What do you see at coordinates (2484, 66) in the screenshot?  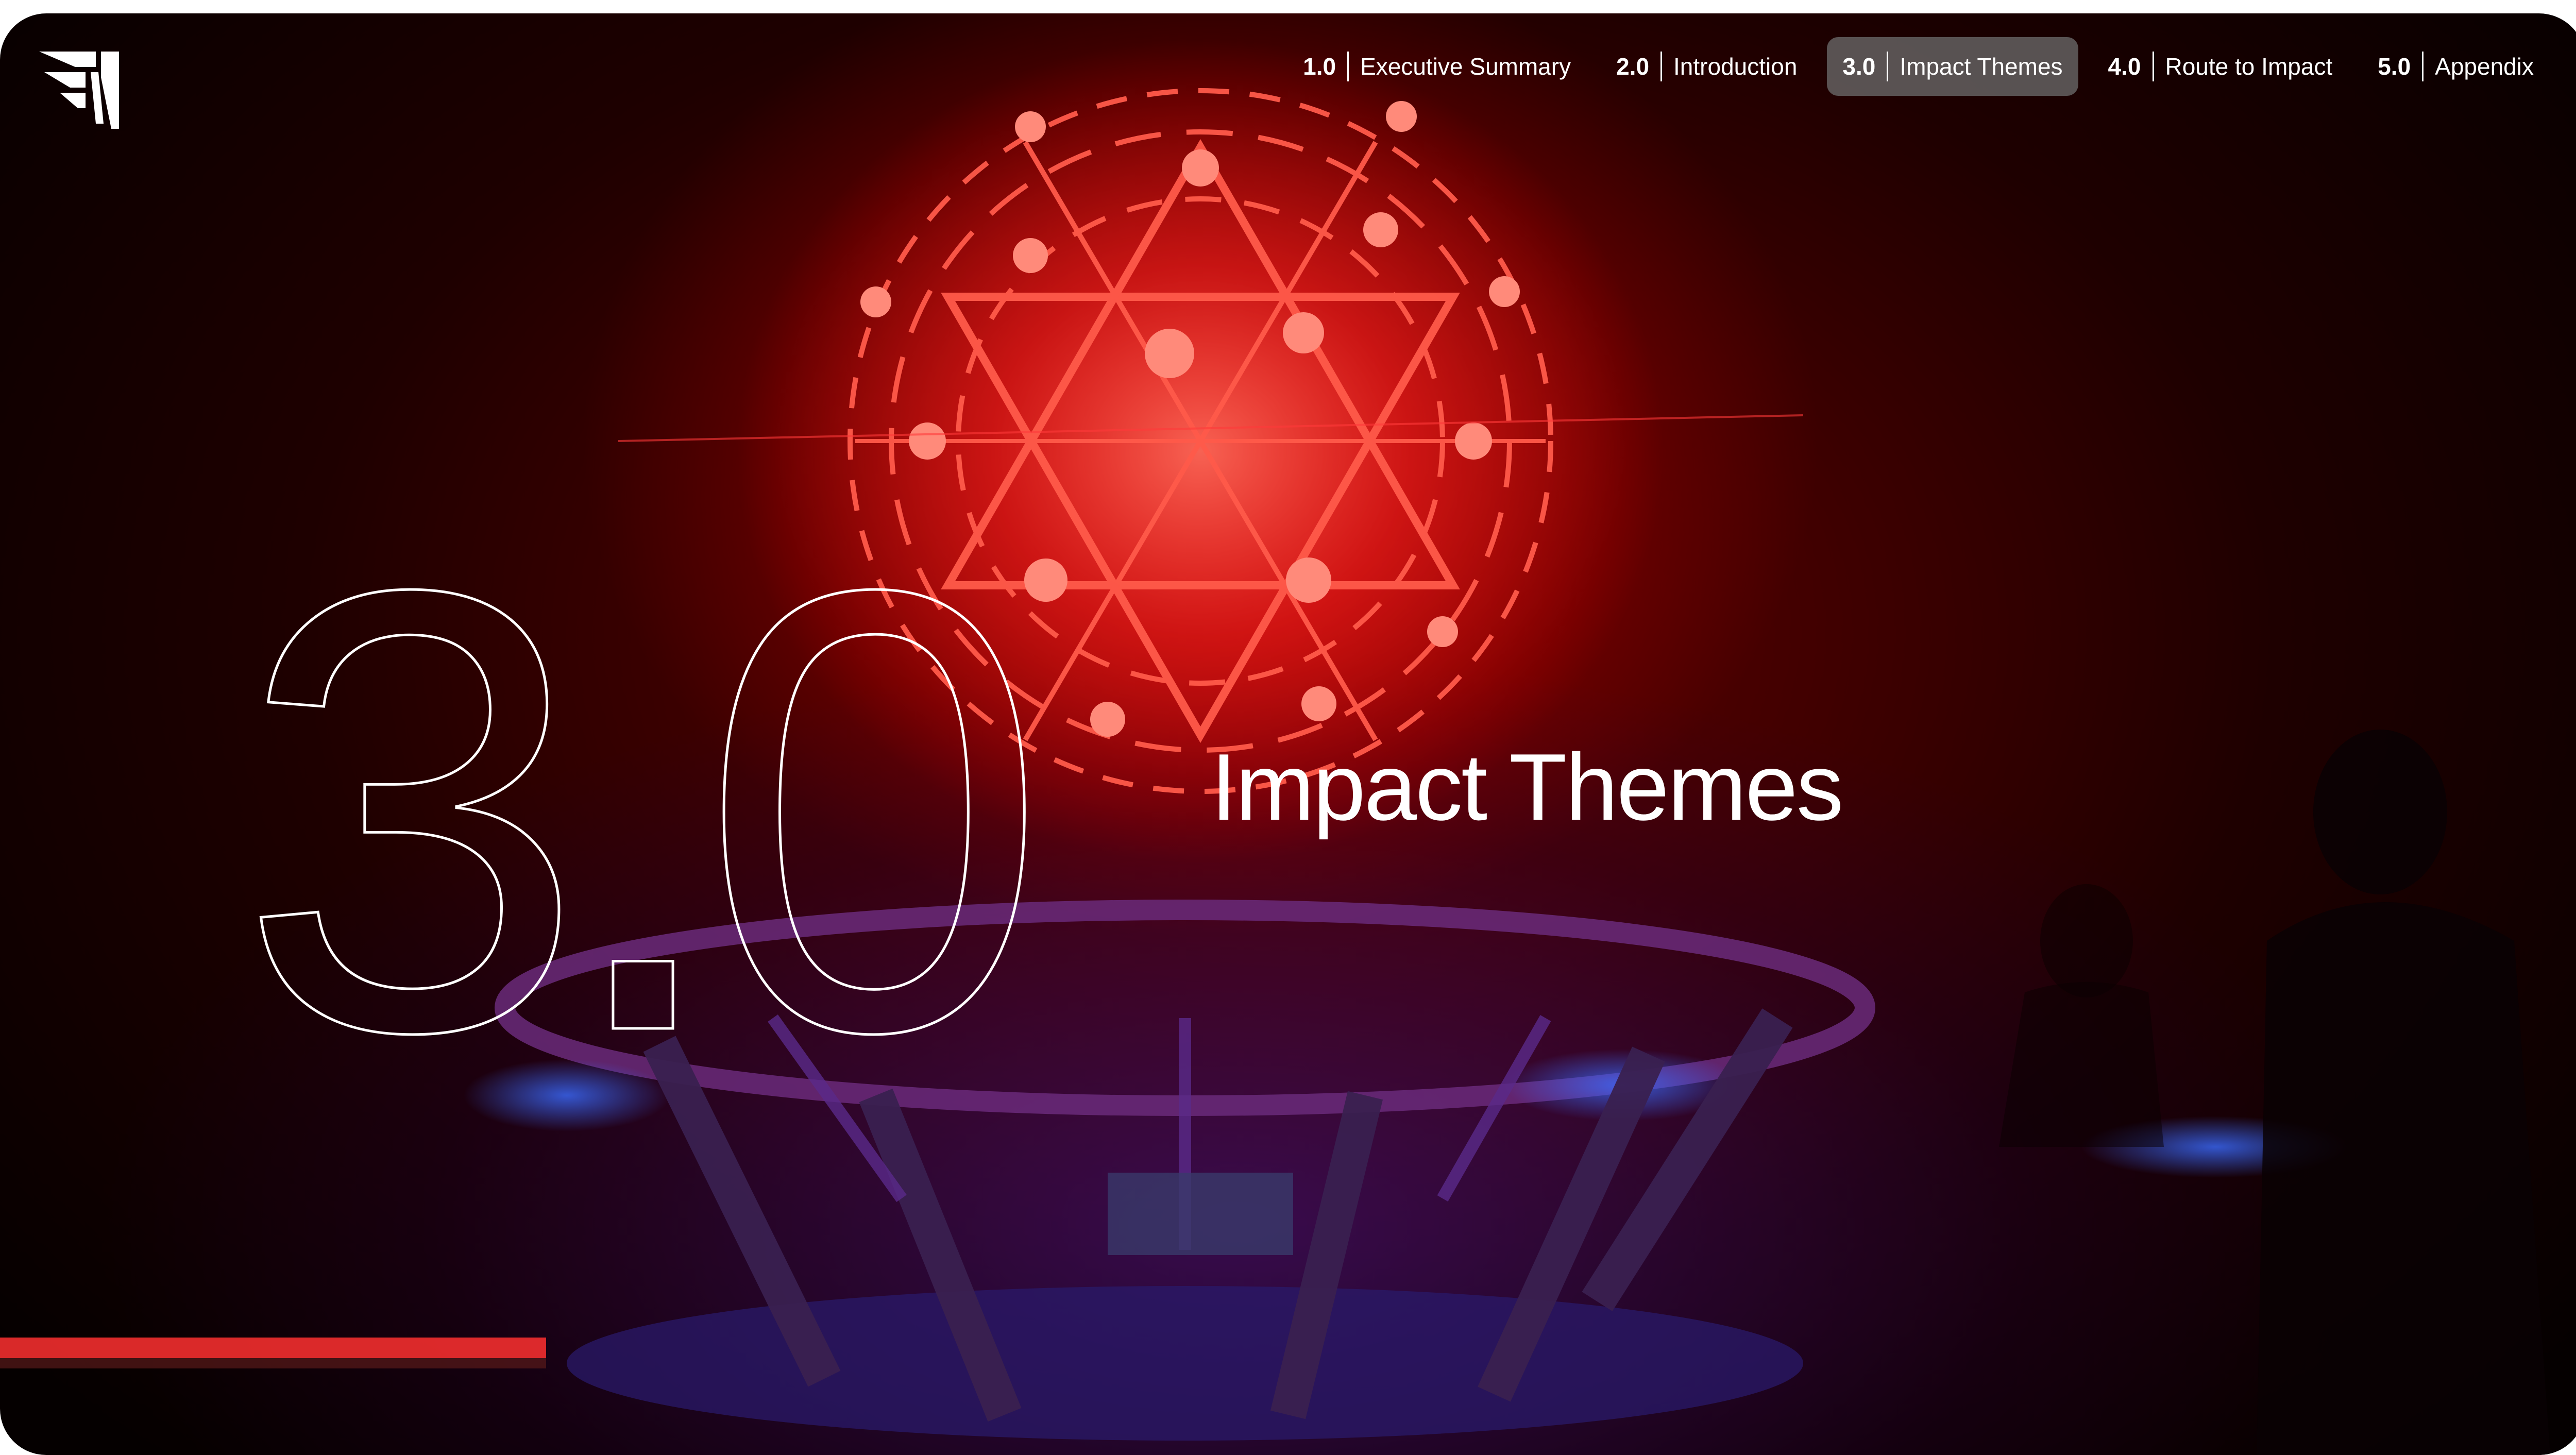 I see `nav-item-label: Appendix` at bounding box center [2484, 66].